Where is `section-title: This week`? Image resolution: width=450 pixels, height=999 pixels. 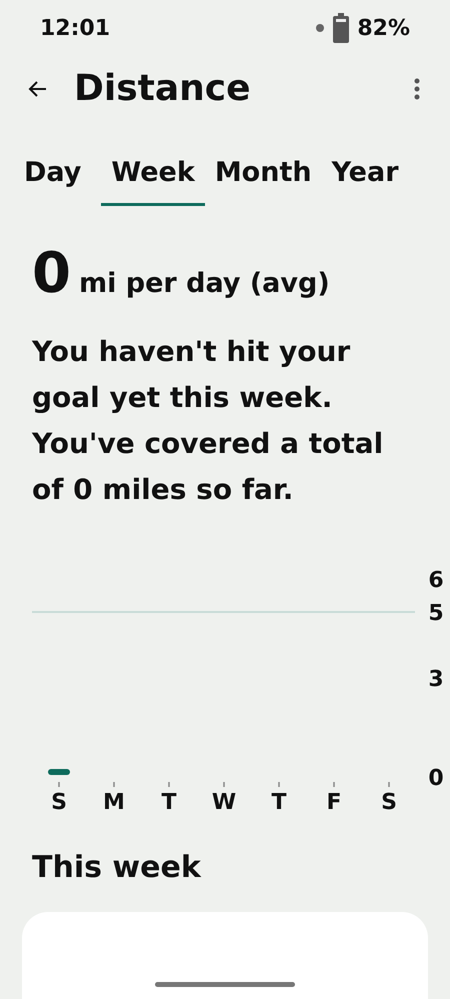 section-title: This week is located at coordinates (116, 867).